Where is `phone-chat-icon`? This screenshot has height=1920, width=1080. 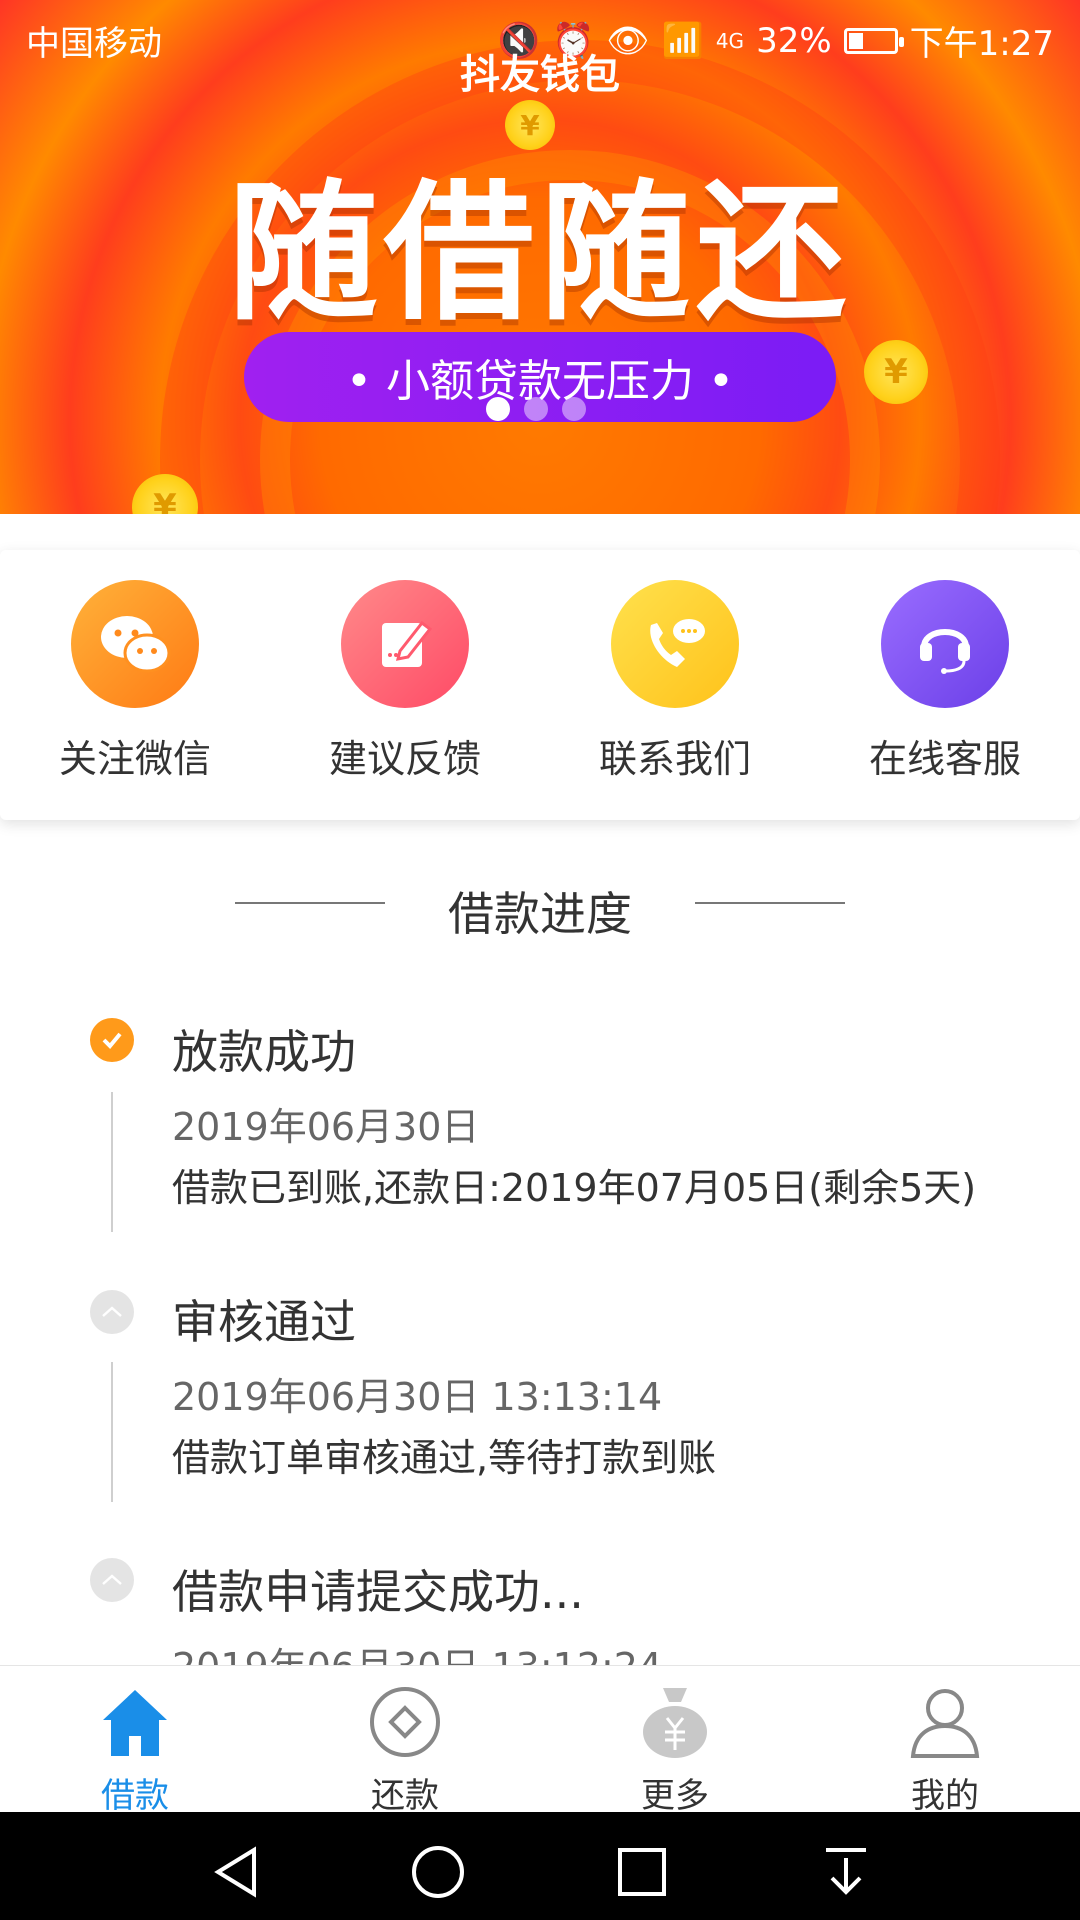
phone-chat-icon is located at coordinates (675, 644).